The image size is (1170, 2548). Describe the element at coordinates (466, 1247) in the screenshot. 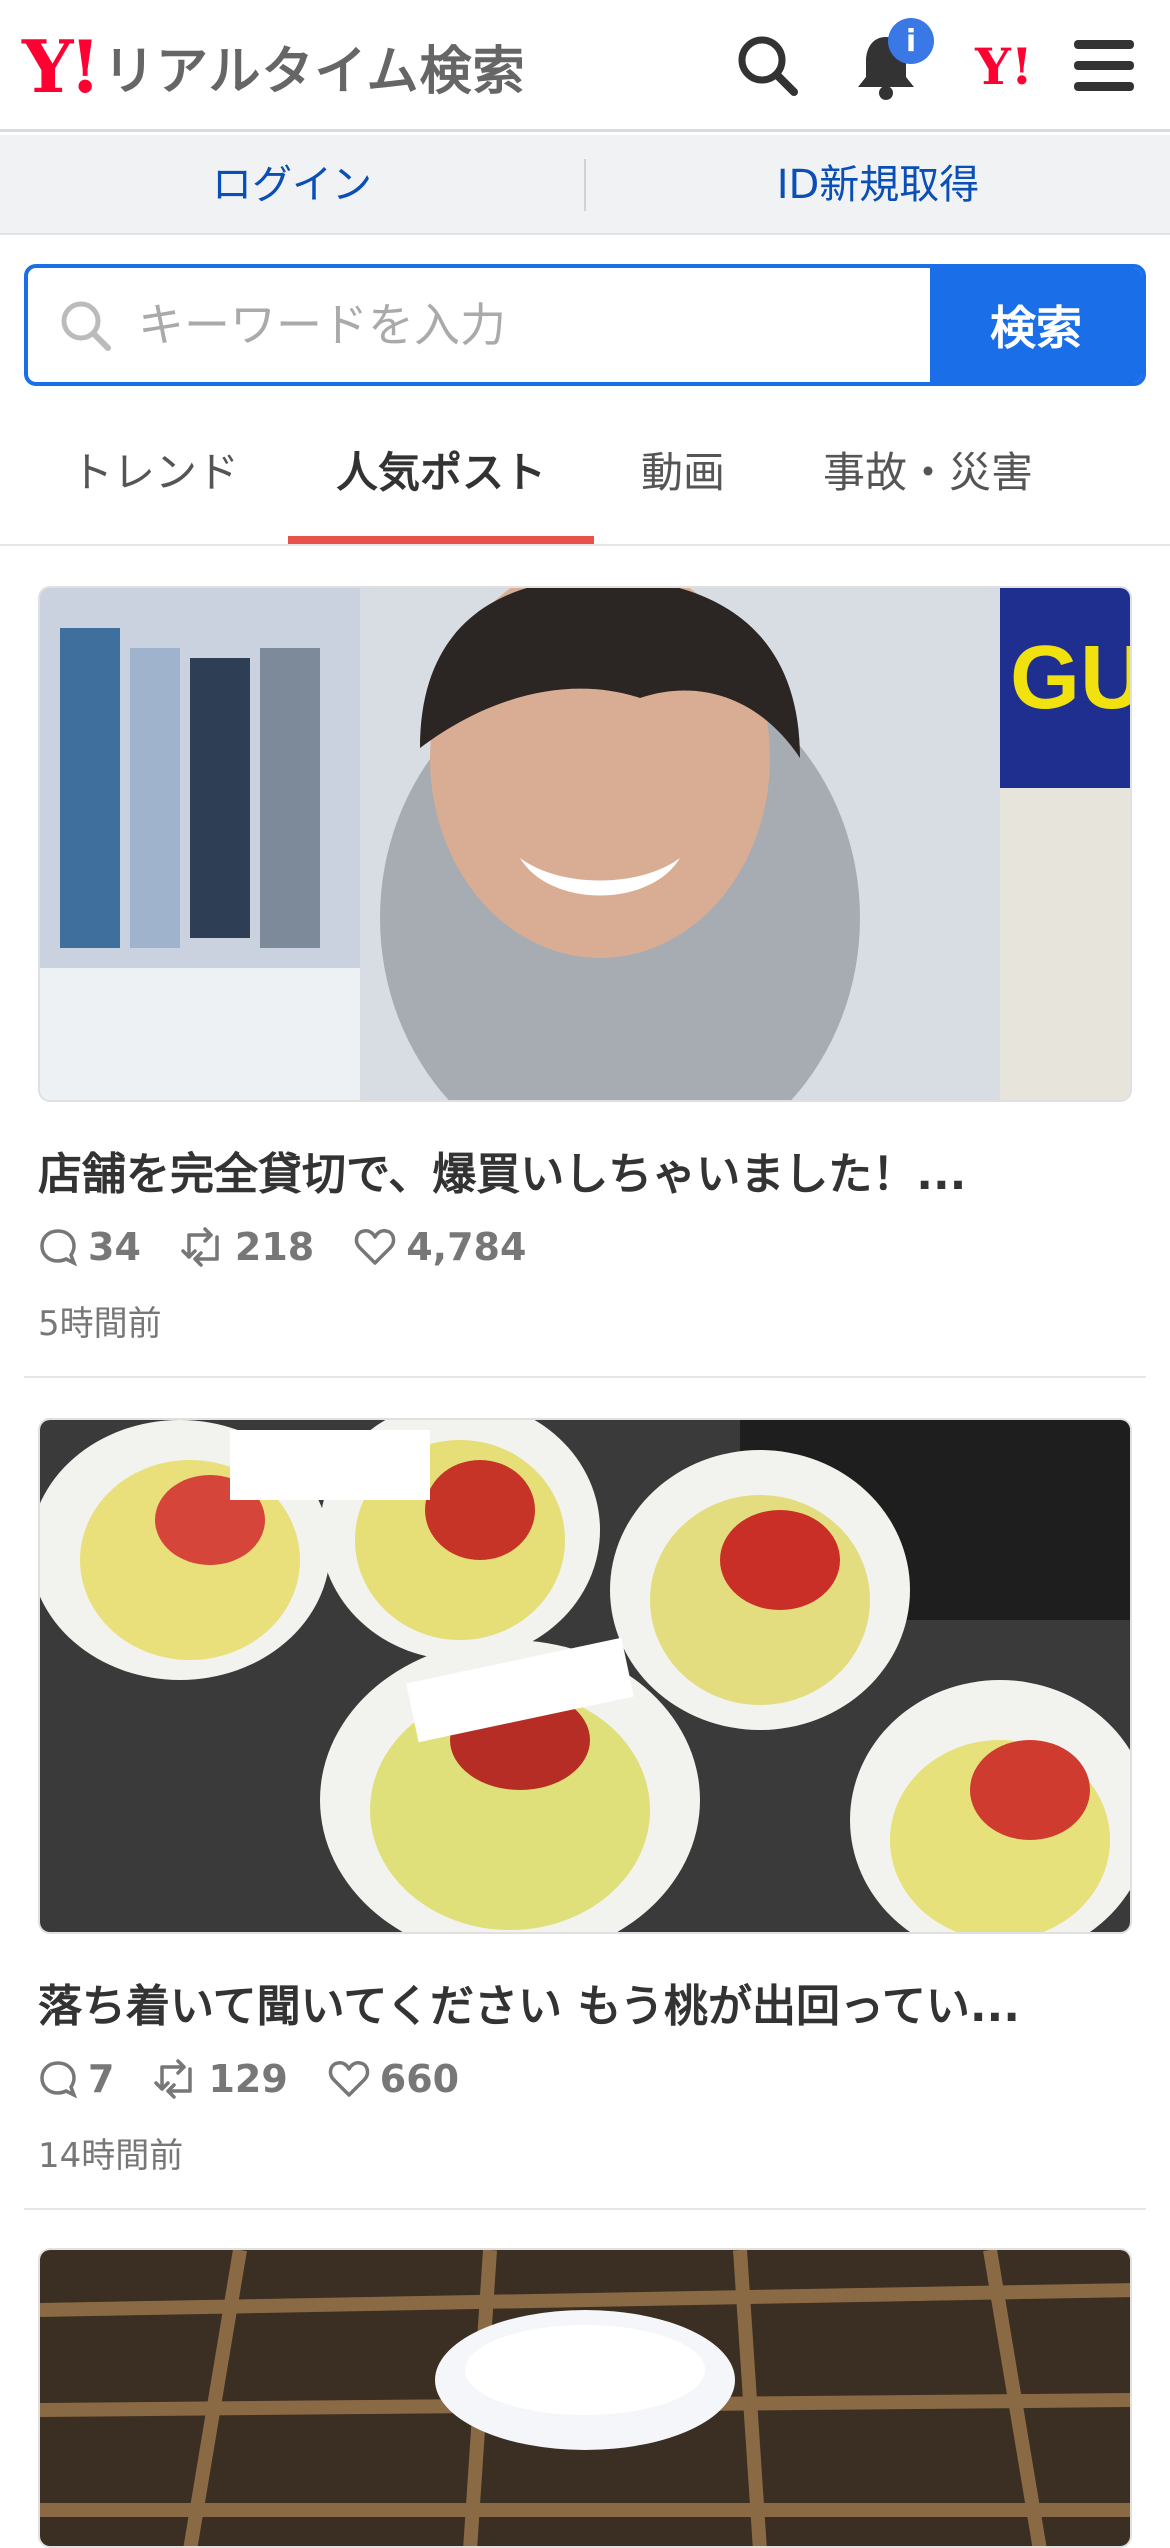

I see `like-count-value: 4,784` at that location.